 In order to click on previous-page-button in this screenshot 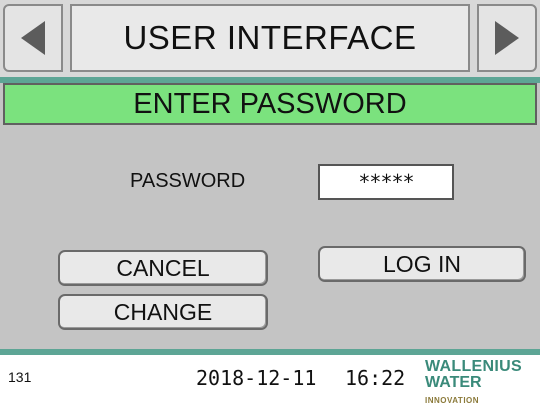, I will do `click(33, 38)`.